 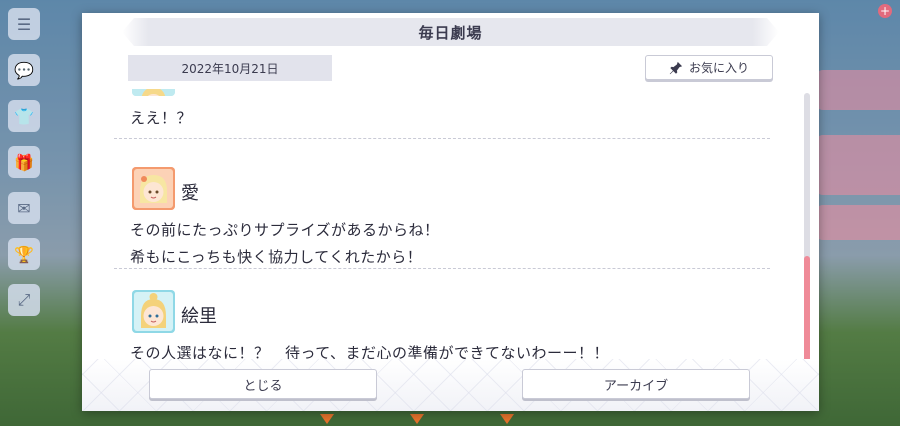 I want to click on dialog-title: 毎日劇場, so click(x=450, y=32).